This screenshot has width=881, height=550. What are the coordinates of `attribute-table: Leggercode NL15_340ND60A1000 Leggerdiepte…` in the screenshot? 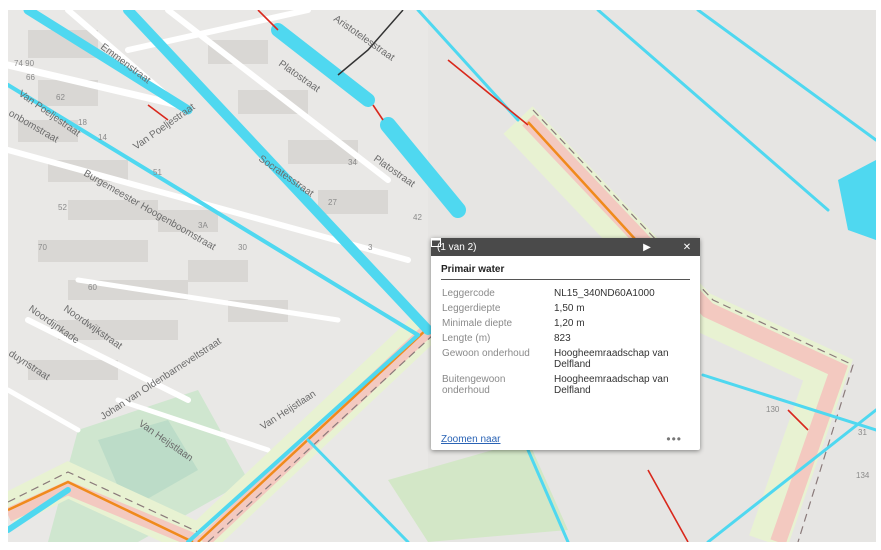 It's located at (558, 342).